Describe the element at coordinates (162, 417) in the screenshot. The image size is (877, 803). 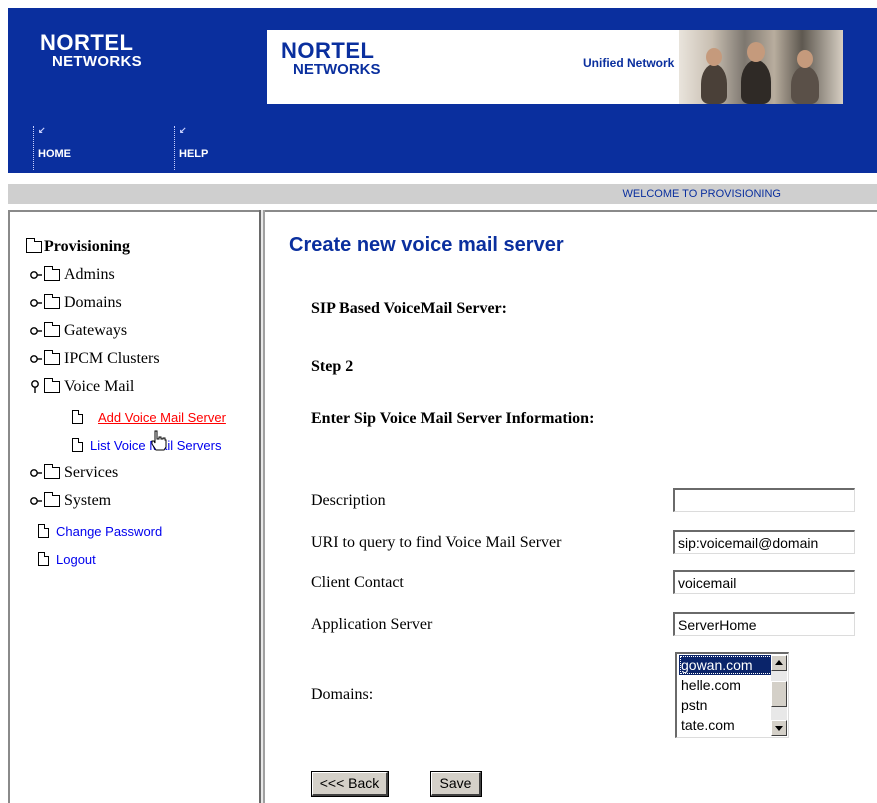
I see `add-voice-mail-server-link: Add Voice Mail Server` at that location.